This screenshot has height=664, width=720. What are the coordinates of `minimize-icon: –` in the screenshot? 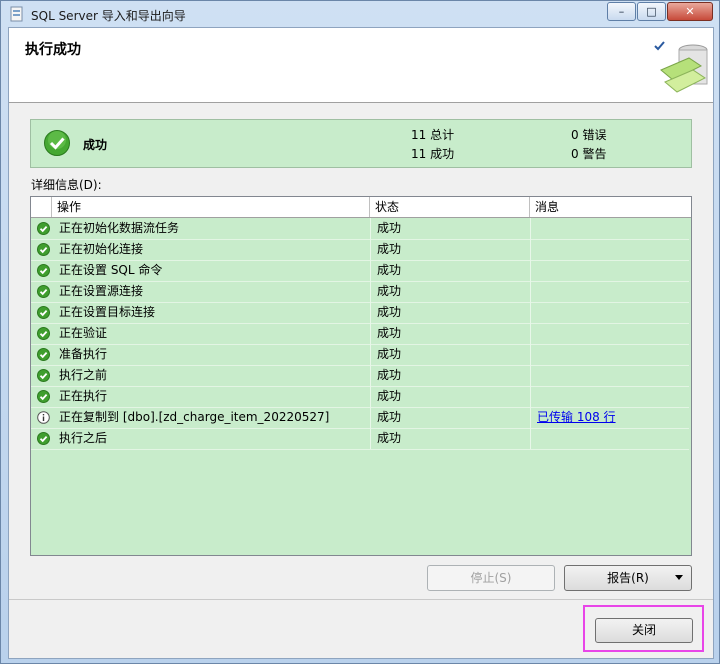 It's located at (621, 11).